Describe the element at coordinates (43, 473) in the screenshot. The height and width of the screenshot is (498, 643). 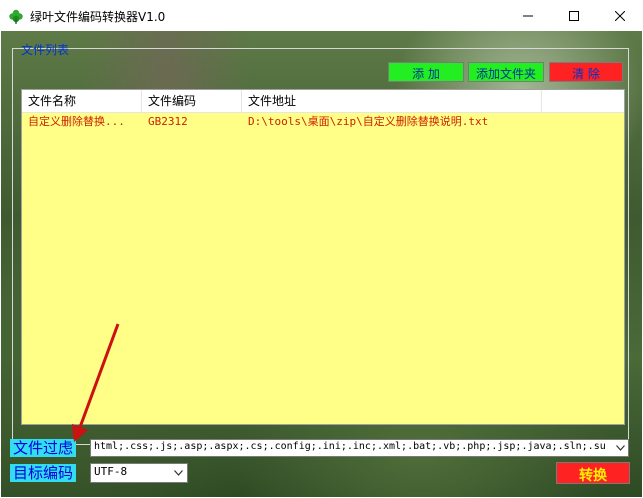
I see `target-encoding-label: 目标编码` at that location.